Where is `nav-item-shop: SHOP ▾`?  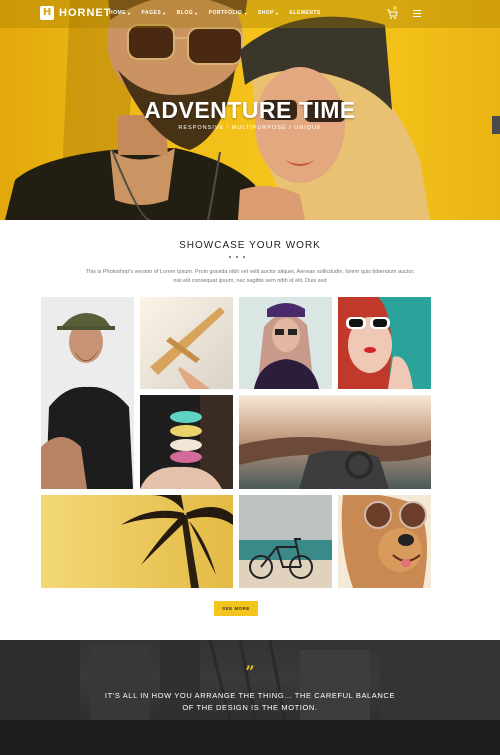 nav-item-shop: SHOP ▾ is located at coordinates (268, 13).